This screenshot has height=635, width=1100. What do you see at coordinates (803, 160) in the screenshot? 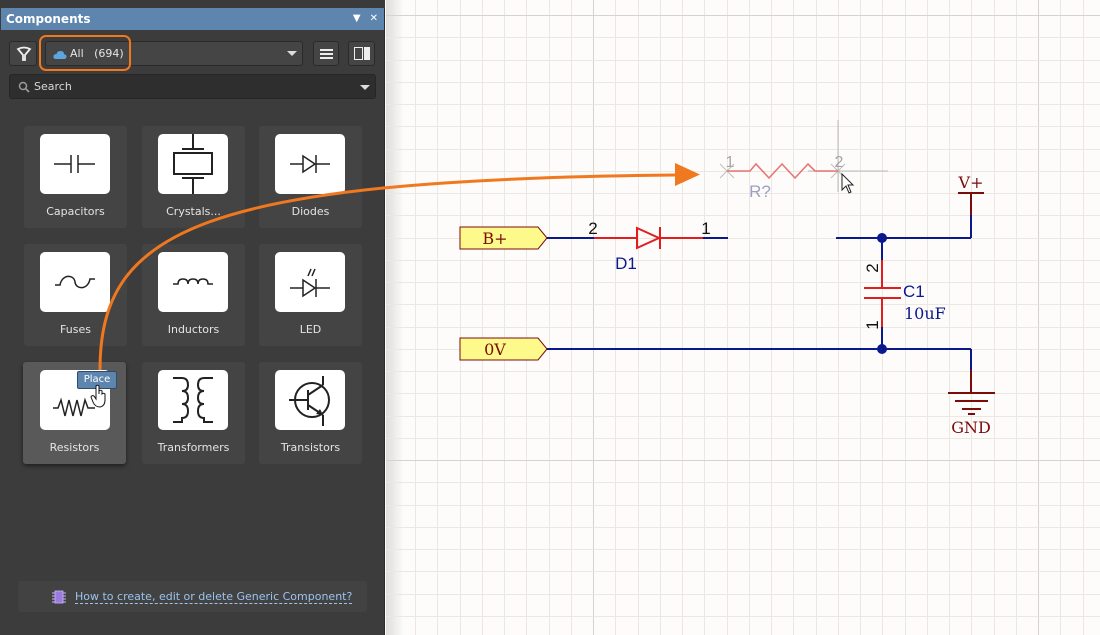
I see `resistor-ghost: 1 2 R?` at bounding box center [803, 160].